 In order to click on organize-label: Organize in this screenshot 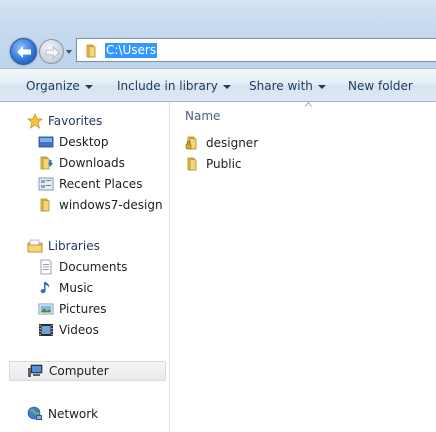, I will do `click(53, 86)`.